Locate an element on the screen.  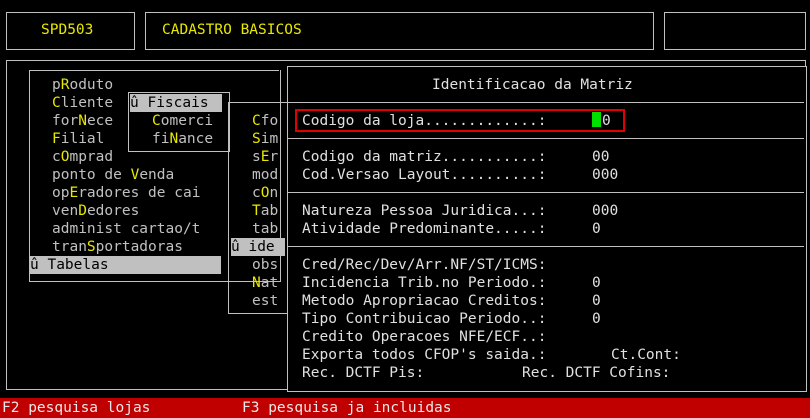
menu-text: im is located at coordinates (269, 139).